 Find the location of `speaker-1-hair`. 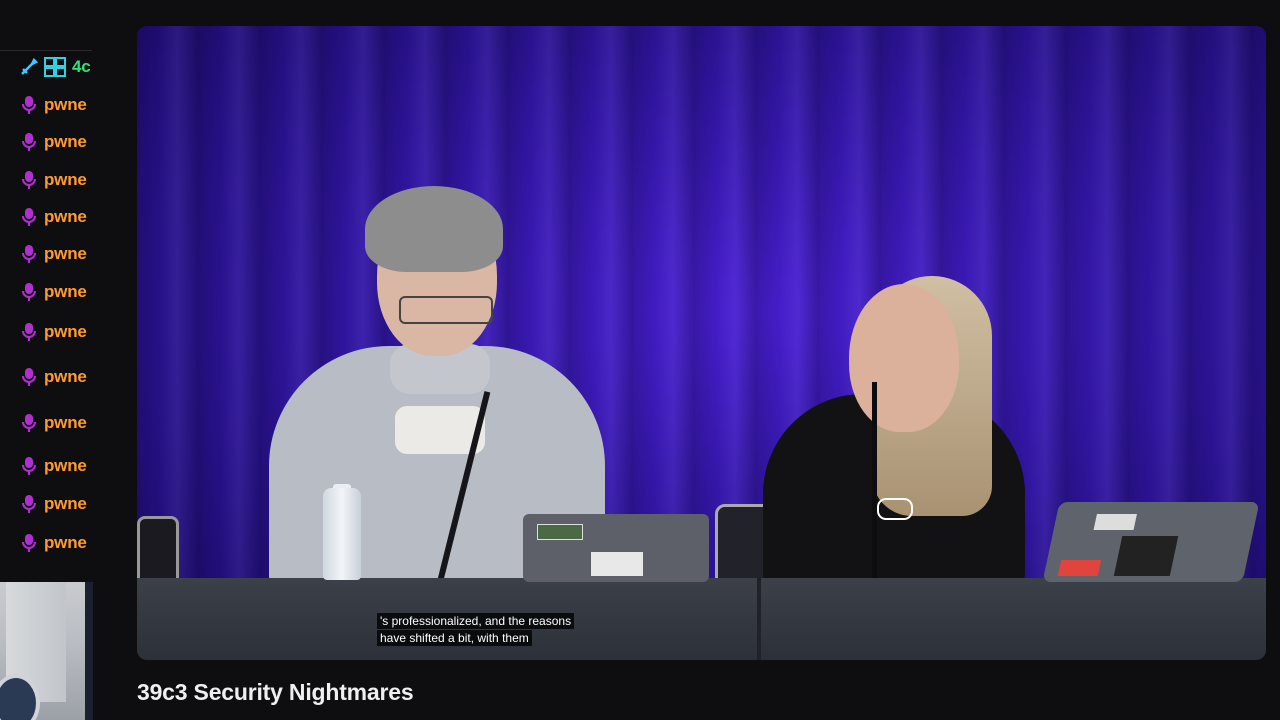

speaker-1-hair is located at coordinates (434, 229).